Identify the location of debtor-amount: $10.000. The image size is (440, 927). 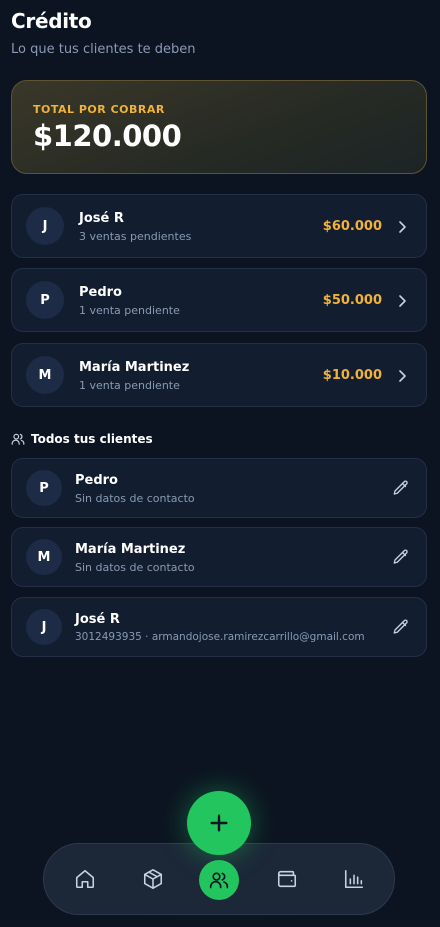
(352, 375).